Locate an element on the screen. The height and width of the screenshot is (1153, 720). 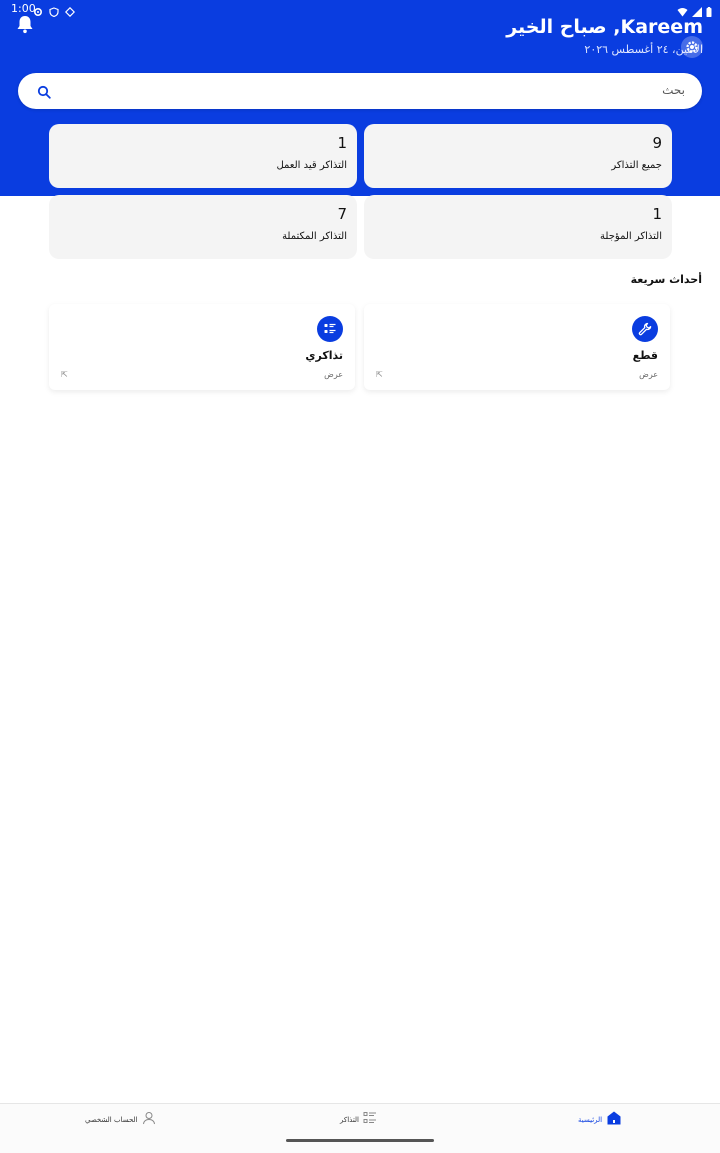
status-notification-icons is located at coordinates (54, 11).